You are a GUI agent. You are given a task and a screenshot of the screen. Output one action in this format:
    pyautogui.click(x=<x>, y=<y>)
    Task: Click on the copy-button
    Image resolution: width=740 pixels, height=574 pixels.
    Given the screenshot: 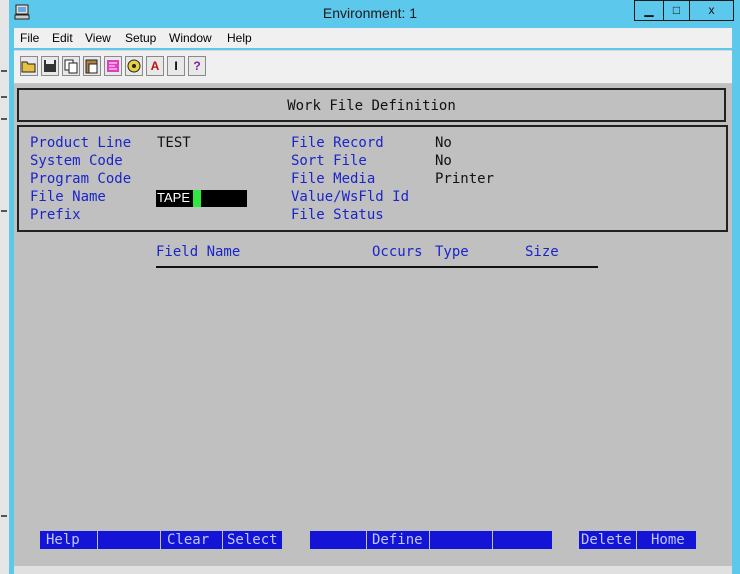 What is the action you would take?
    pyautogui.click(x=71, y=66)
    